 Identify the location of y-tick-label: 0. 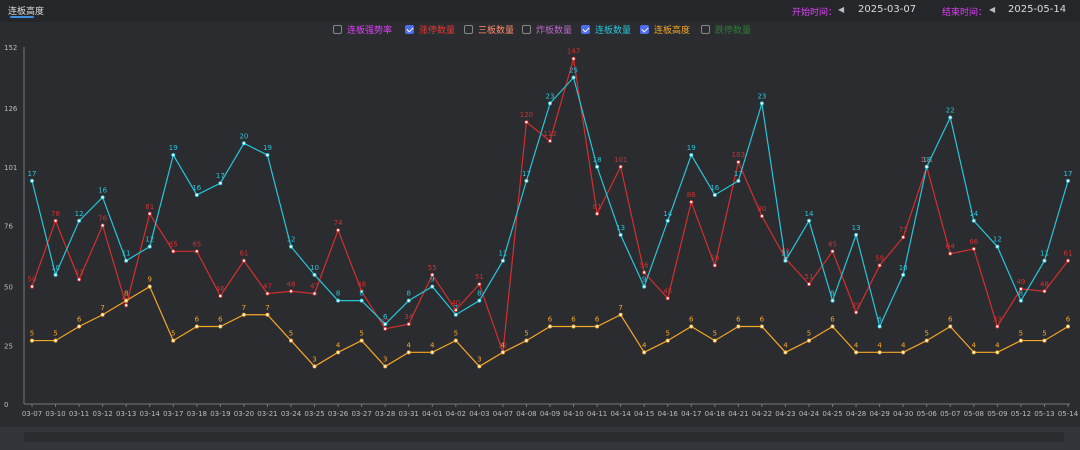
(6, 405).